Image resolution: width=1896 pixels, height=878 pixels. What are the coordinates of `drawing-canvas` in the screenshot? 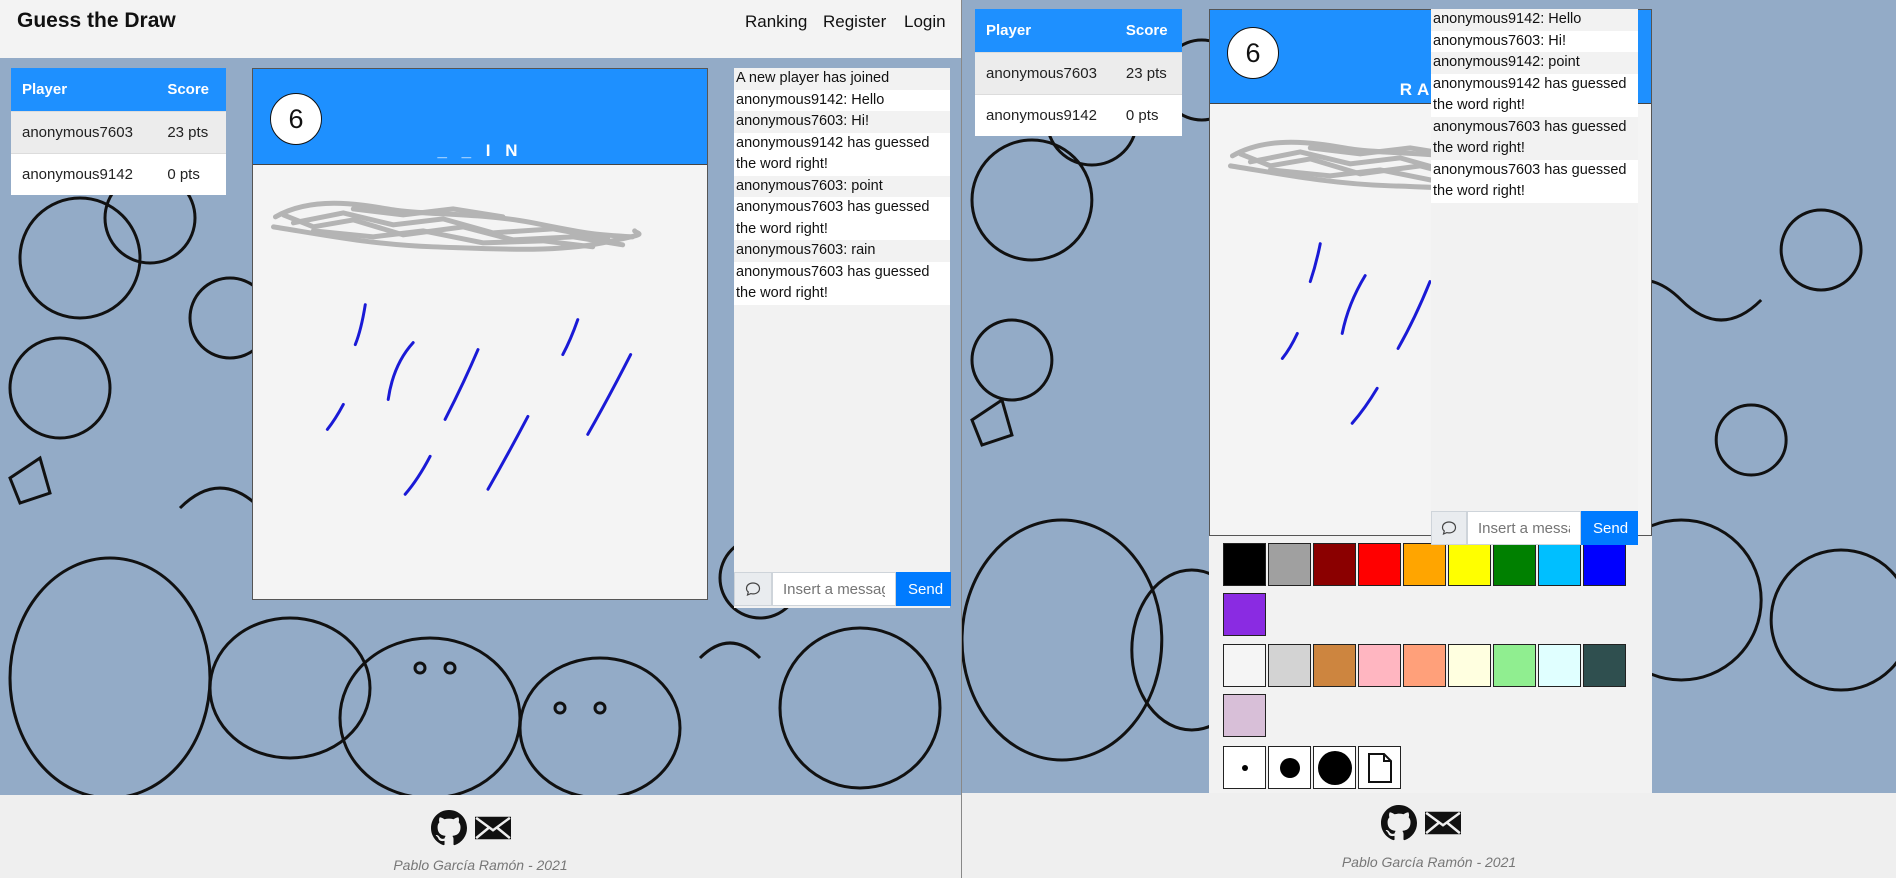 It's located at (480, 381).